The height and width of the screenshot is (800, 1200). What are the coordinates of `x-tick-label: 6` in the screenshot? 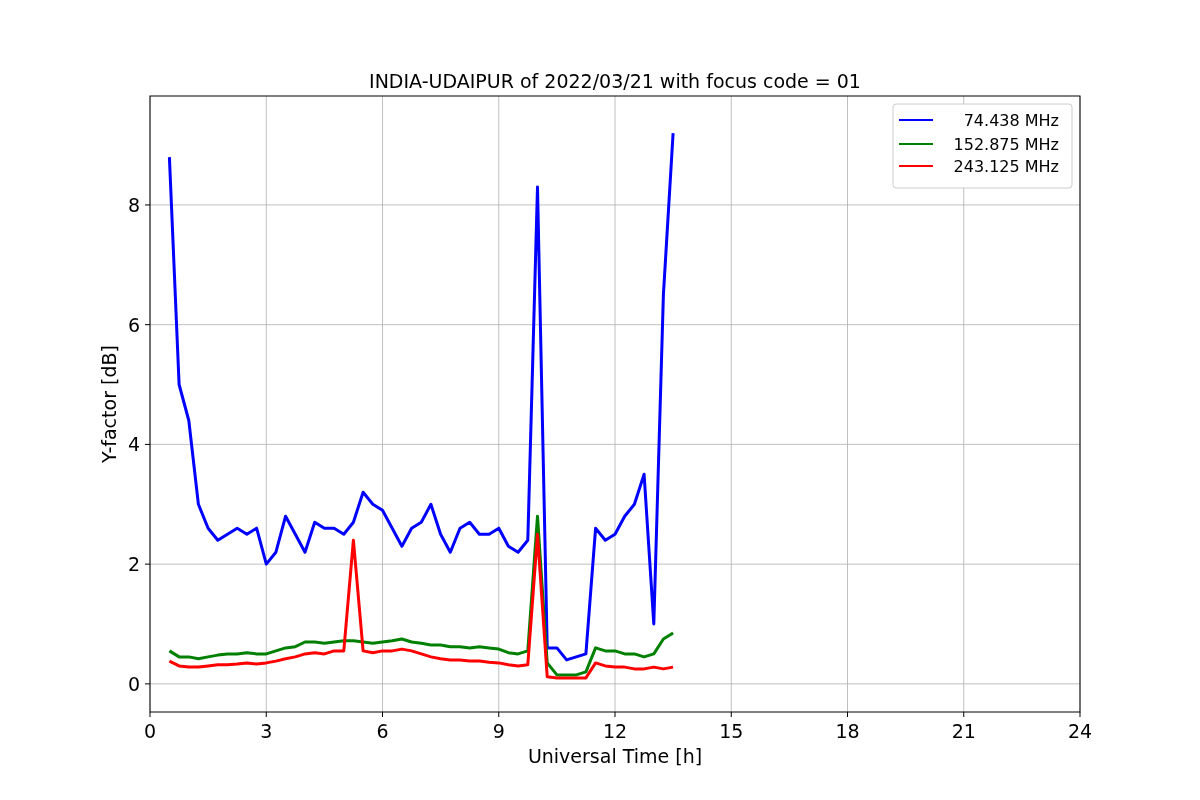 It's located at (382, 731).